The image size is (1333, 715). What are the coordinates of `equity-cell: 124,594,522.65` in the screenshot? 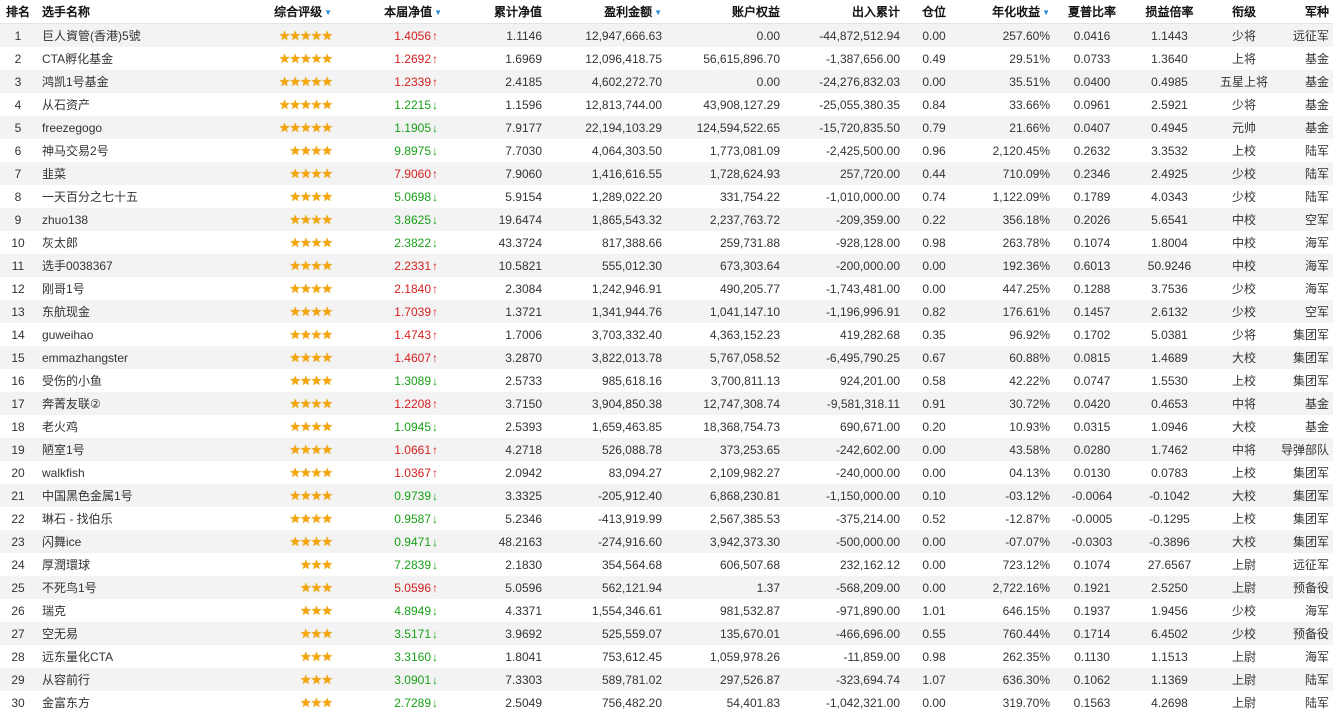 It's located at (725, 127).